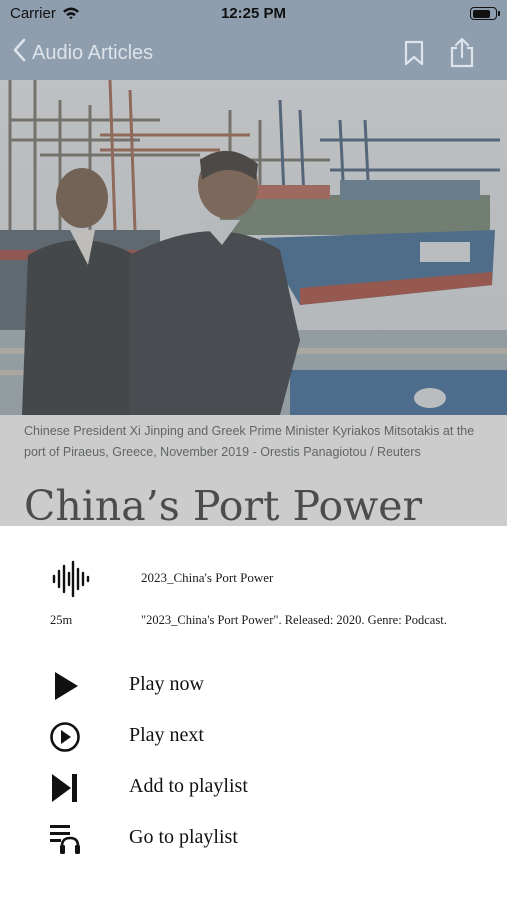  What do you see at coordinates (207, 577) in the screenshot?
I see `track-title: 2023_China's Port Power` at bounding box center [207, 577].